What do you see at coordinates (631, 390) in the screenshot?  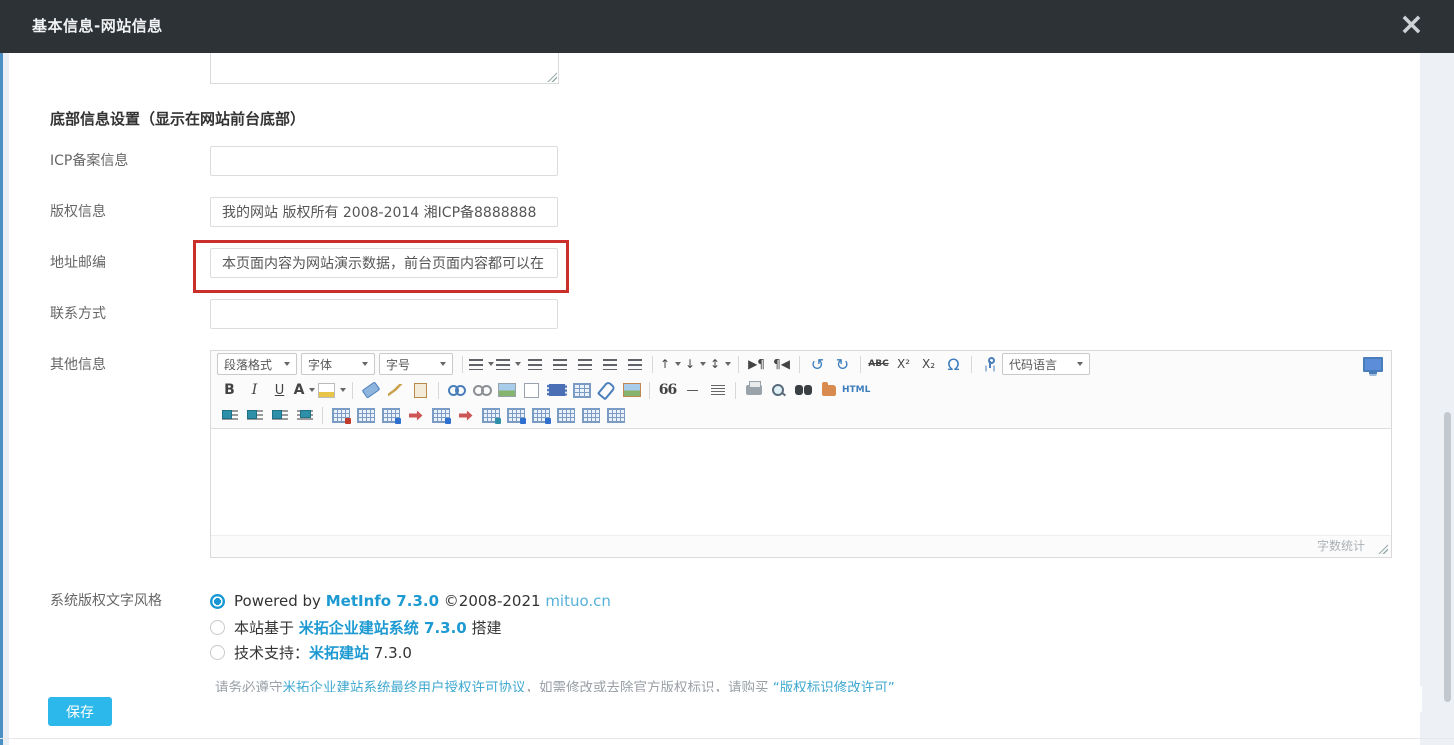 I see `insert-media-button` at bounding box center [631, 390].